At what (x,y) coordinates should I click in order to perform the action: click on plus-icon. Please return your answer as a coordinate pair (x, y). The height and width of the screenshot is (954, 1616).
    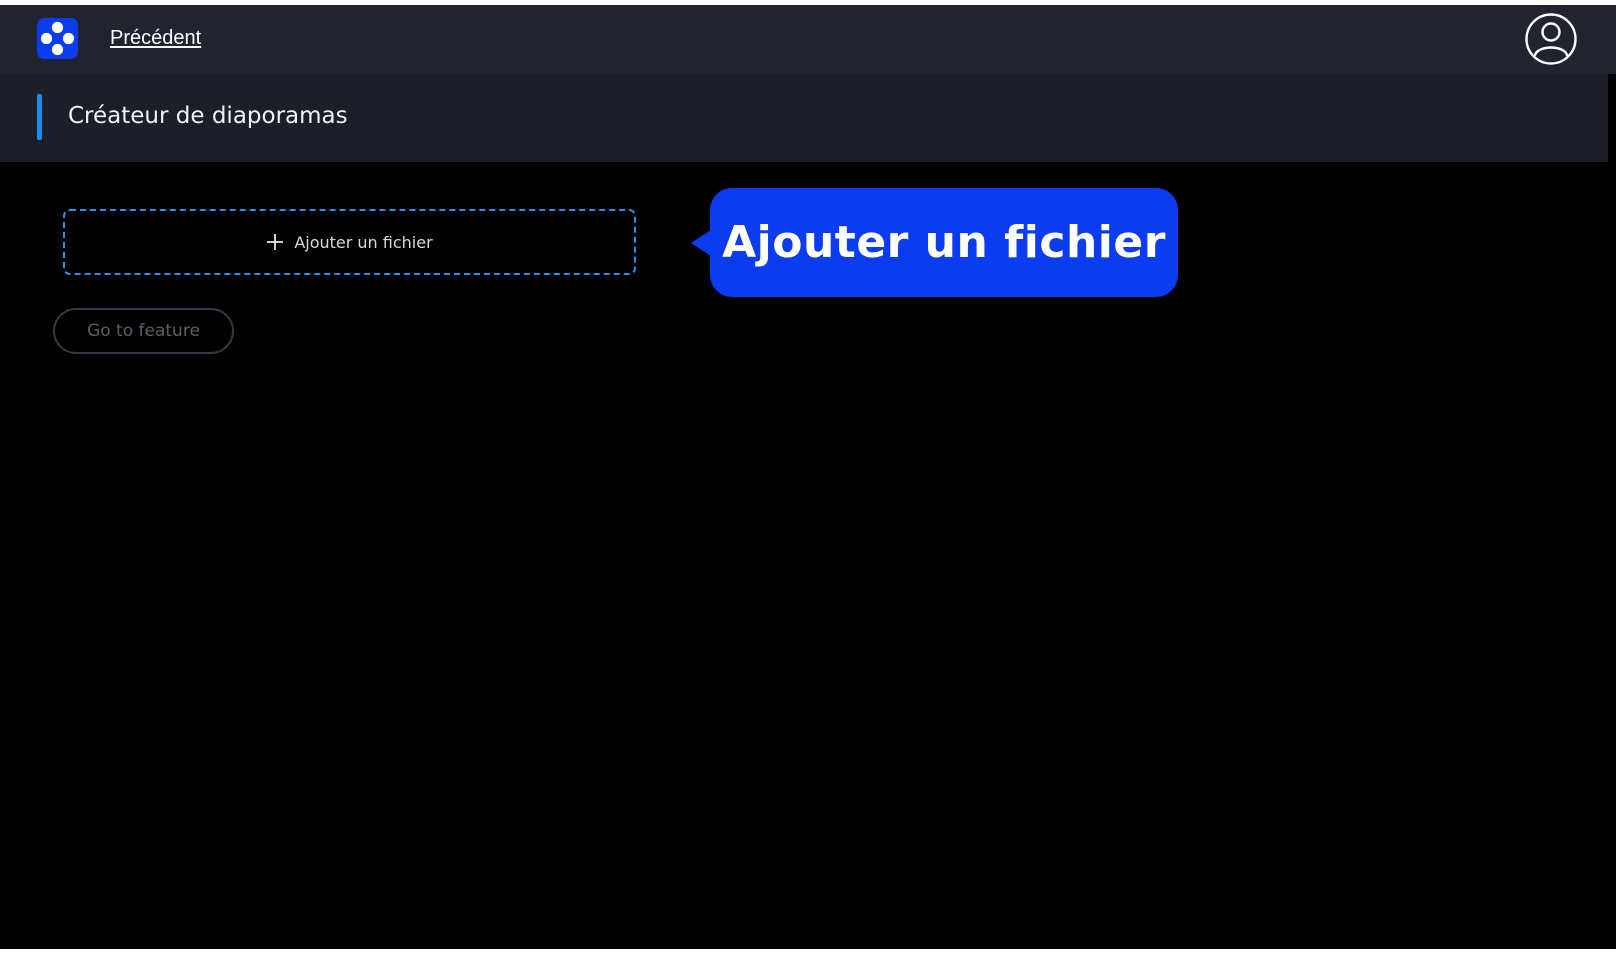
    Looking at the image, I should click on (275, 242).